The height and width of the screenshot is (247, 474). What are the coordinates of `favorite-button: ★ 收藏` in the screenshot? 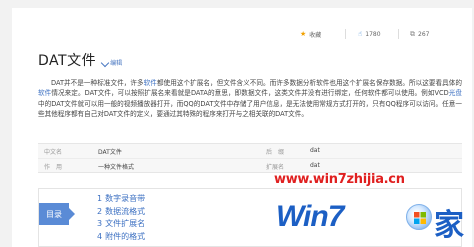 It's located at (310, 34).